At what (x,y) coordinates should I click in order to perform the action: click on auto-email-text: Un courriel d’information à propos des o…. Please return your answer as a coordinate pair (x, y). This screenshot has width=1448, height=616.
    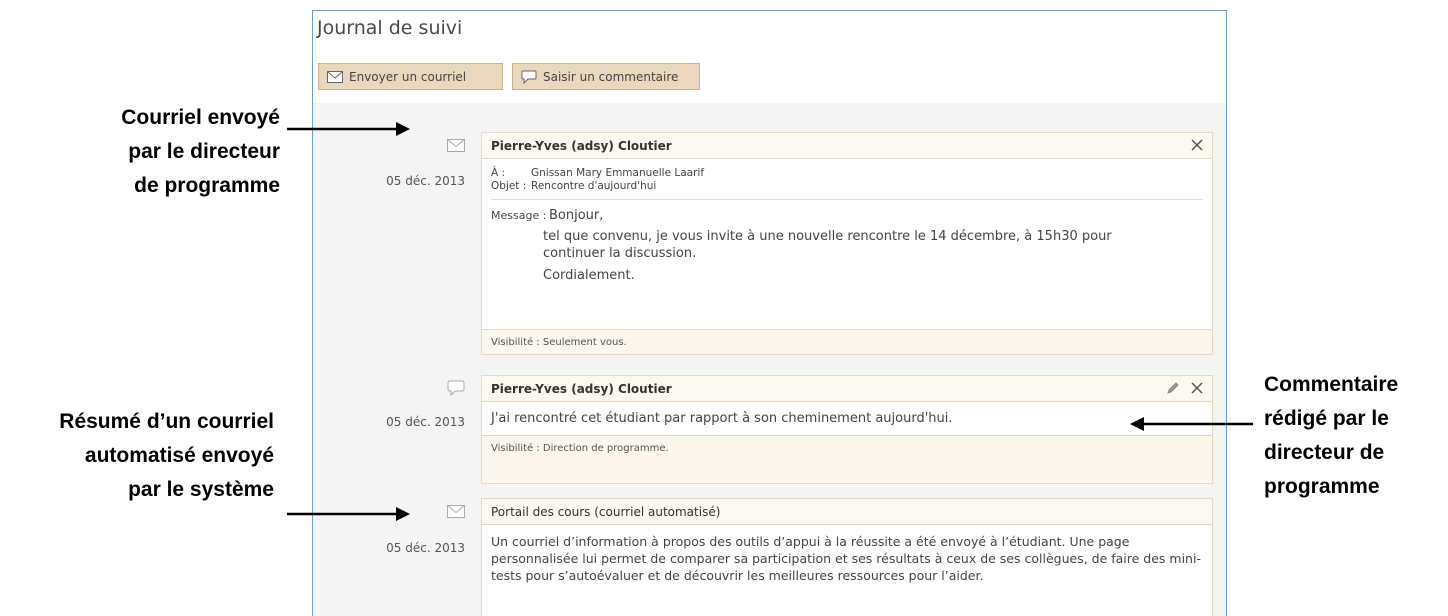
    Looking at the image, I should click on (846, 558).